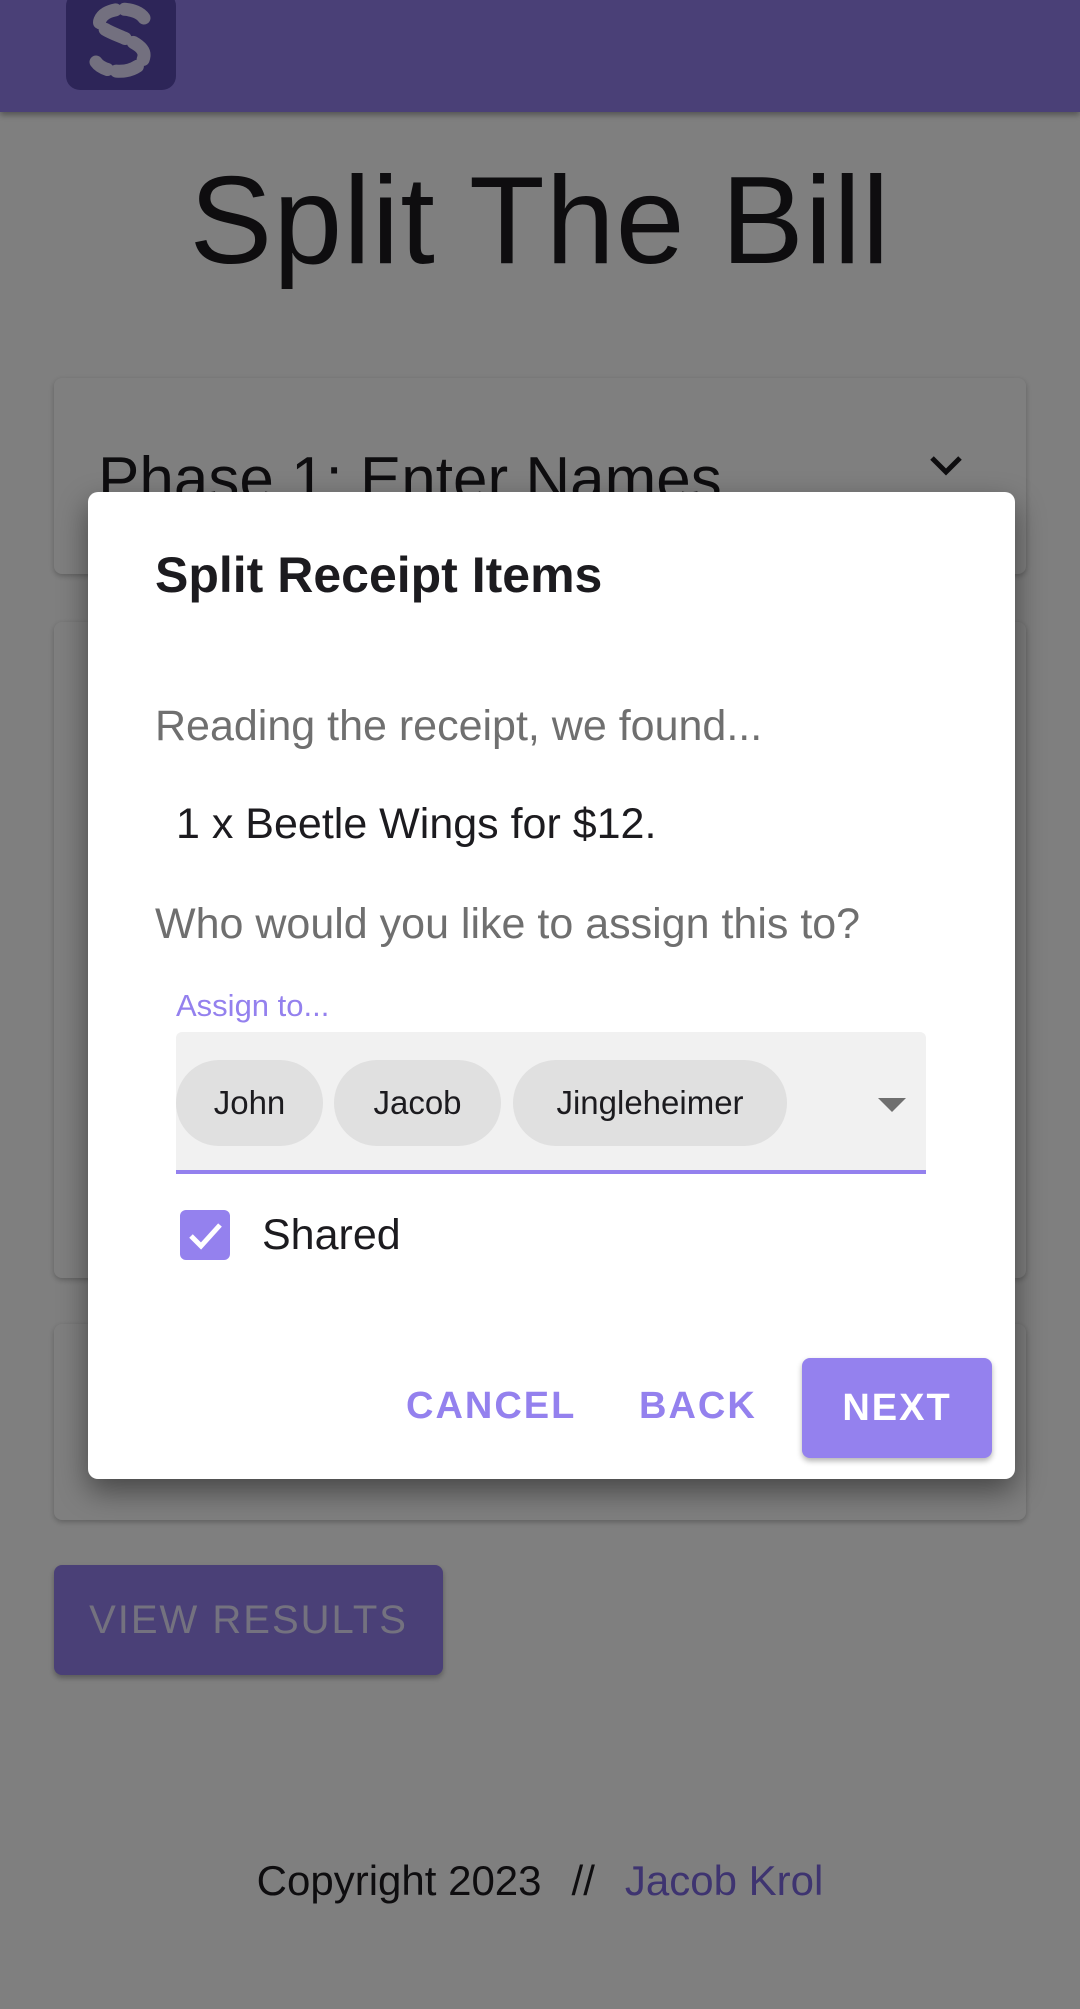 The image size is (1080, 2009). I want to click on cancel-button: CANCEL, so click(491, 1406).